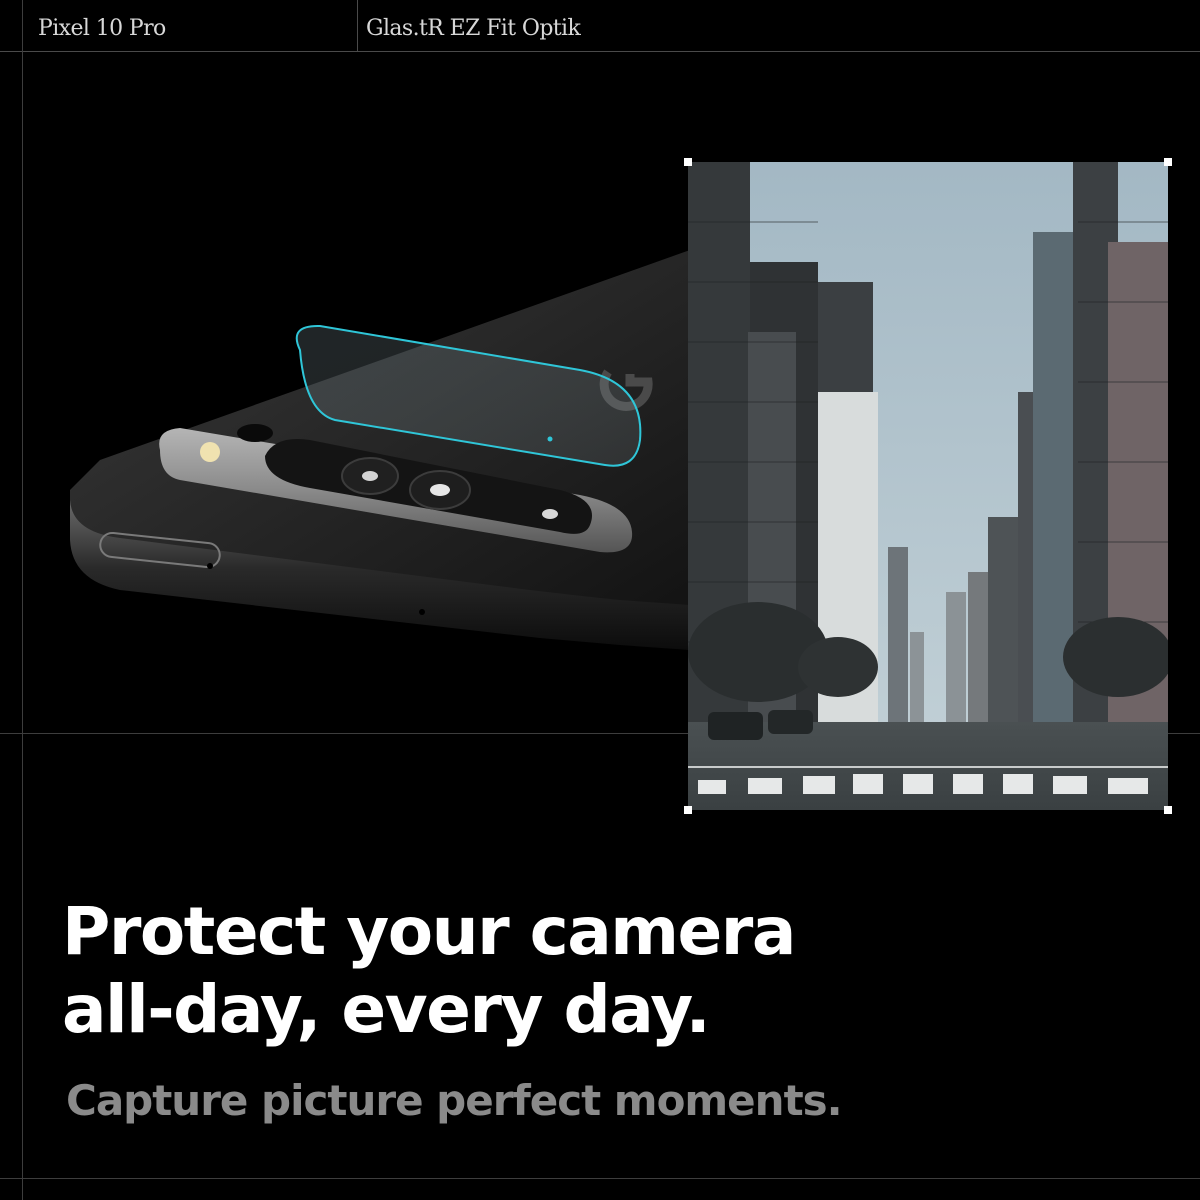 The width and height of the screenshot is (1200, 1200). What do you see at coordinates (1168, 810) in the screenshot?
I see `crop-handle-icon-bottom-right` at bounding box center [1168, 810].